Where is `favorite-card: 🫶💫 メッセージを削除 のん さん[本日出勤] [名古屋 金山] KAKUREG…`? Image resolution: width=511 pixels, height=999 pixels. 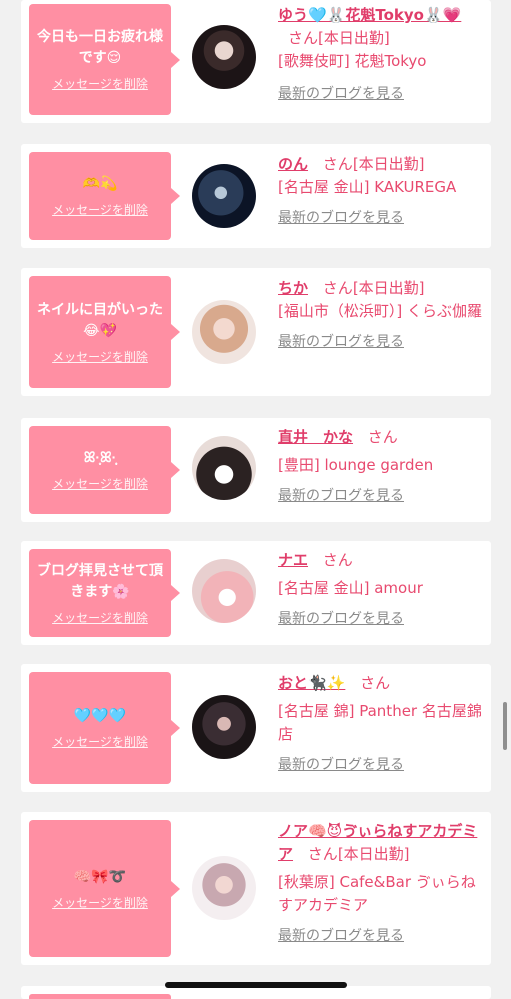 favorite-card: 🫶💫 メッセージを削除 のん さん[本日出勤] [名古屋 金山] KAKUREG… is located at coordinates (256, 196).